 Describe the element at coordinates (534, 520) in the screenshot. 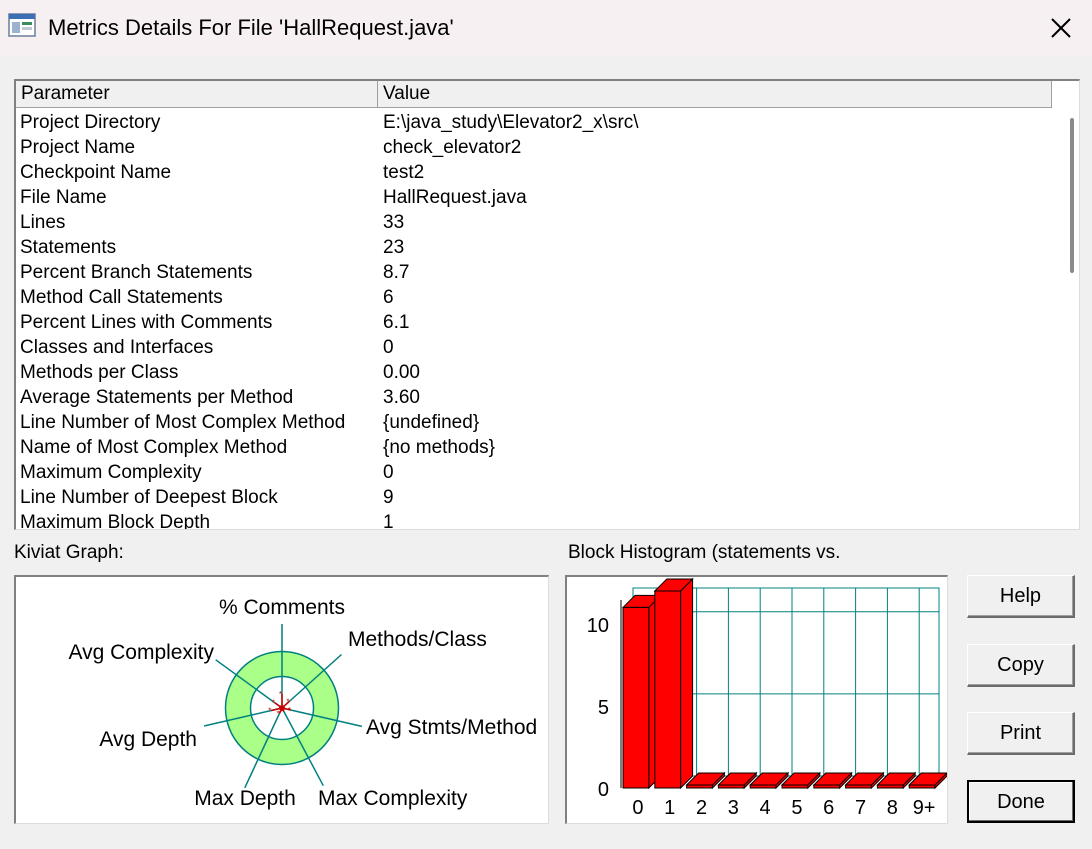

I see `table-row: Maximum Block Depth 1` at that location.